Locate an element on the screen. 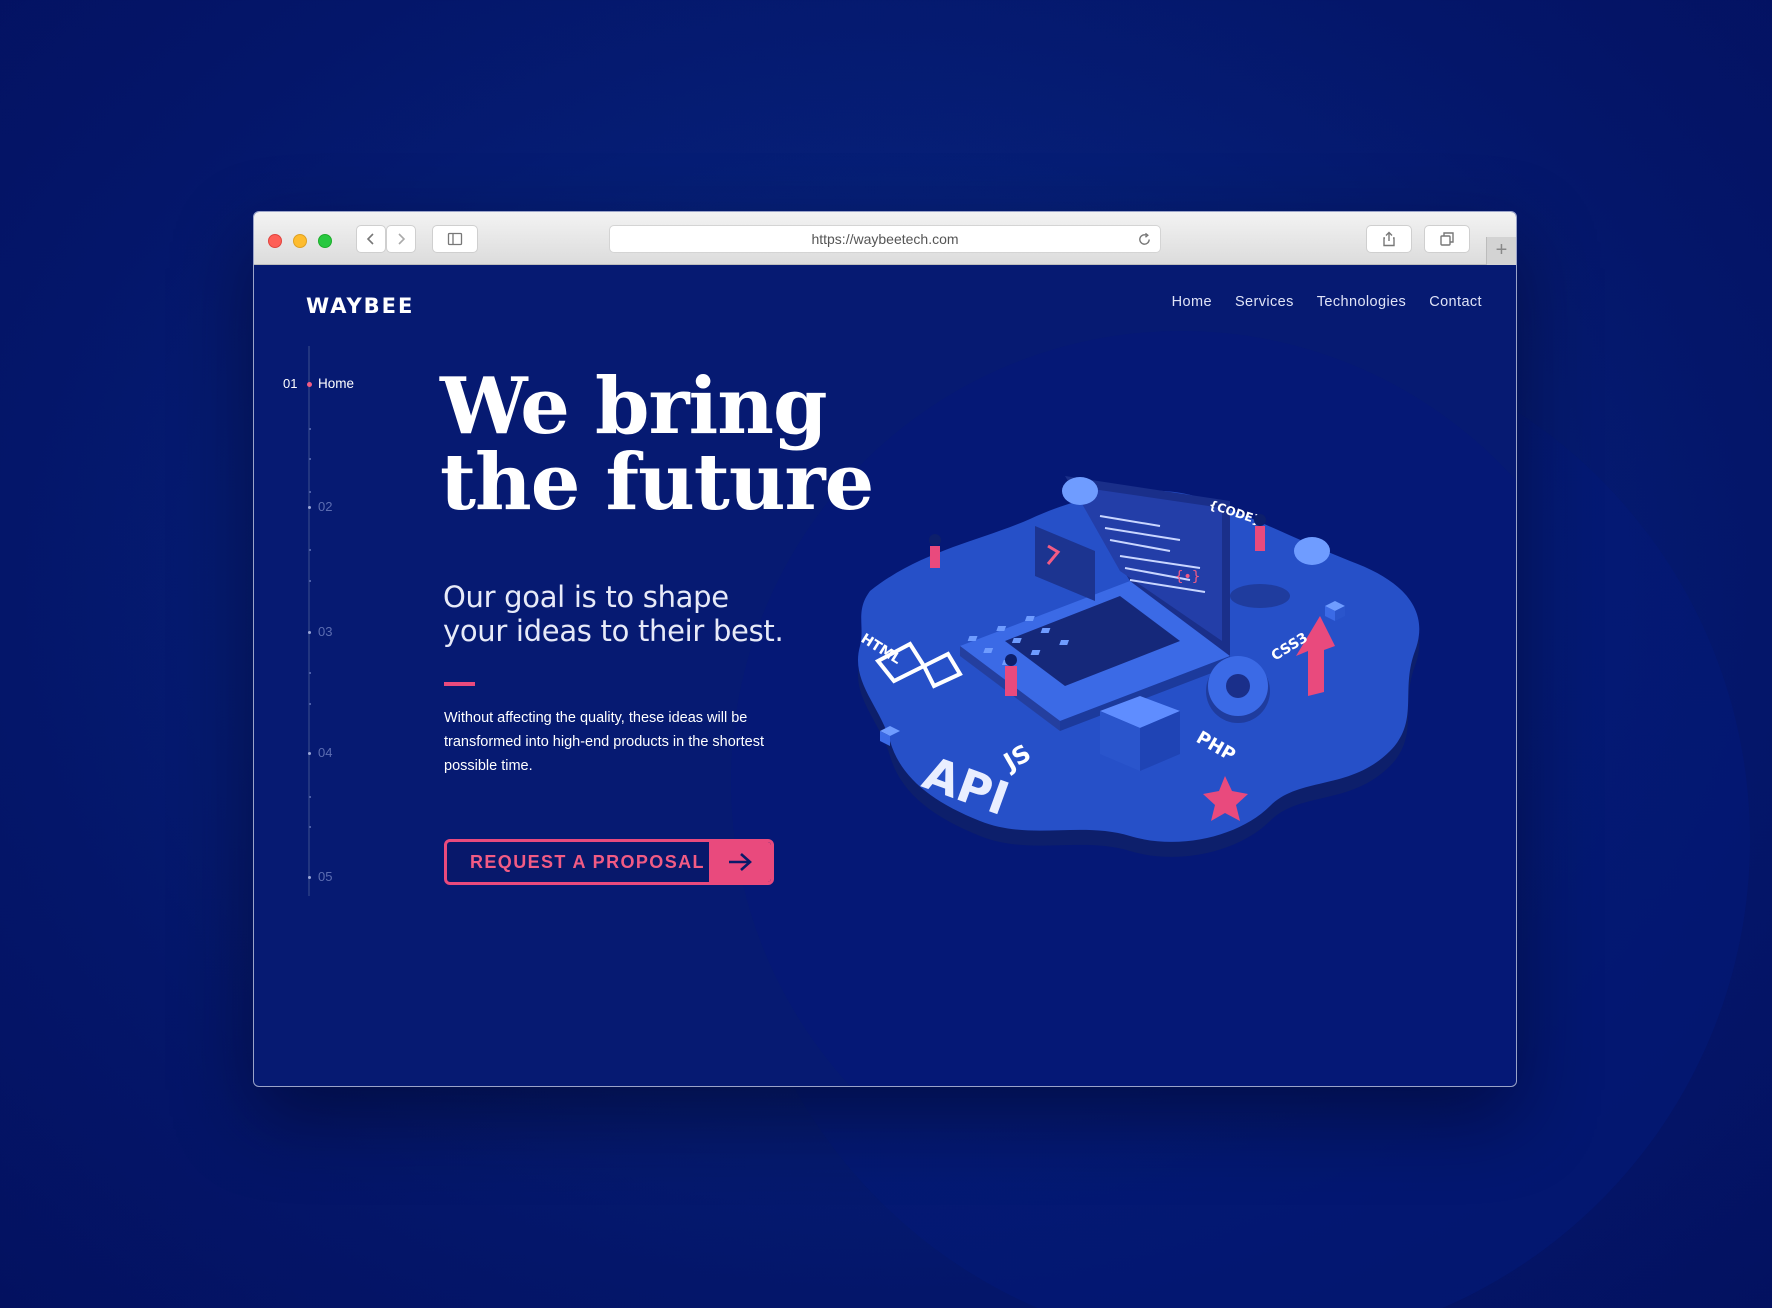 The image size is (1772, 1308). address-bar: https://waybeetech.com is located at coordinates (885, 239).